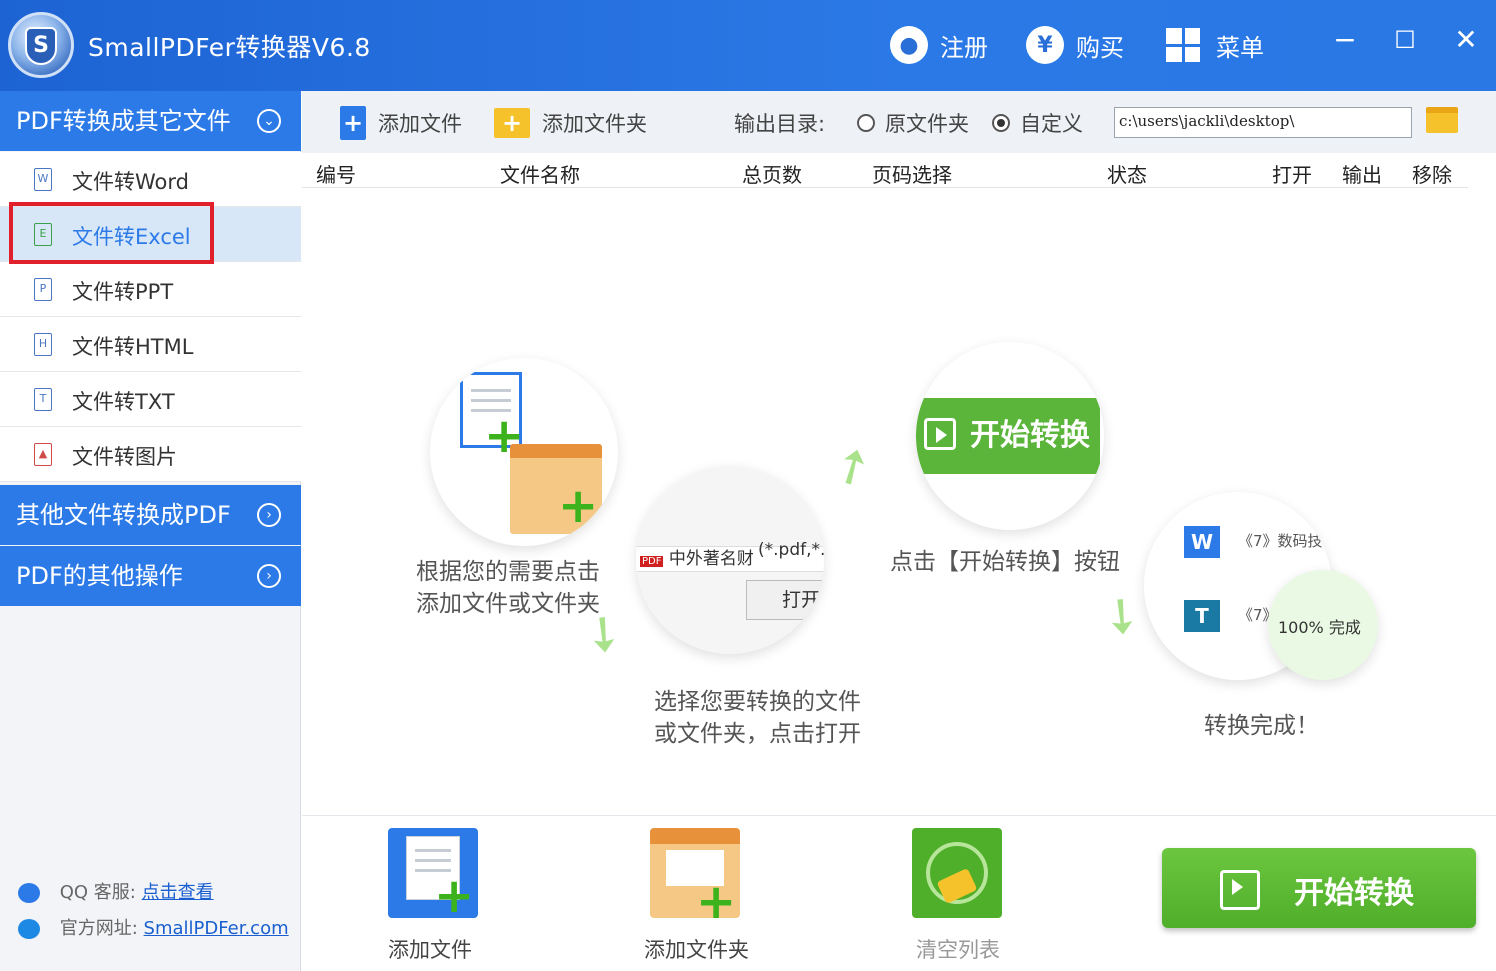  I want to click on title-bar: S SmallPDFer转换器V6.8 ● 注册 ¥ 购买 菜单 − ☐ ✕, so click(748, 45).